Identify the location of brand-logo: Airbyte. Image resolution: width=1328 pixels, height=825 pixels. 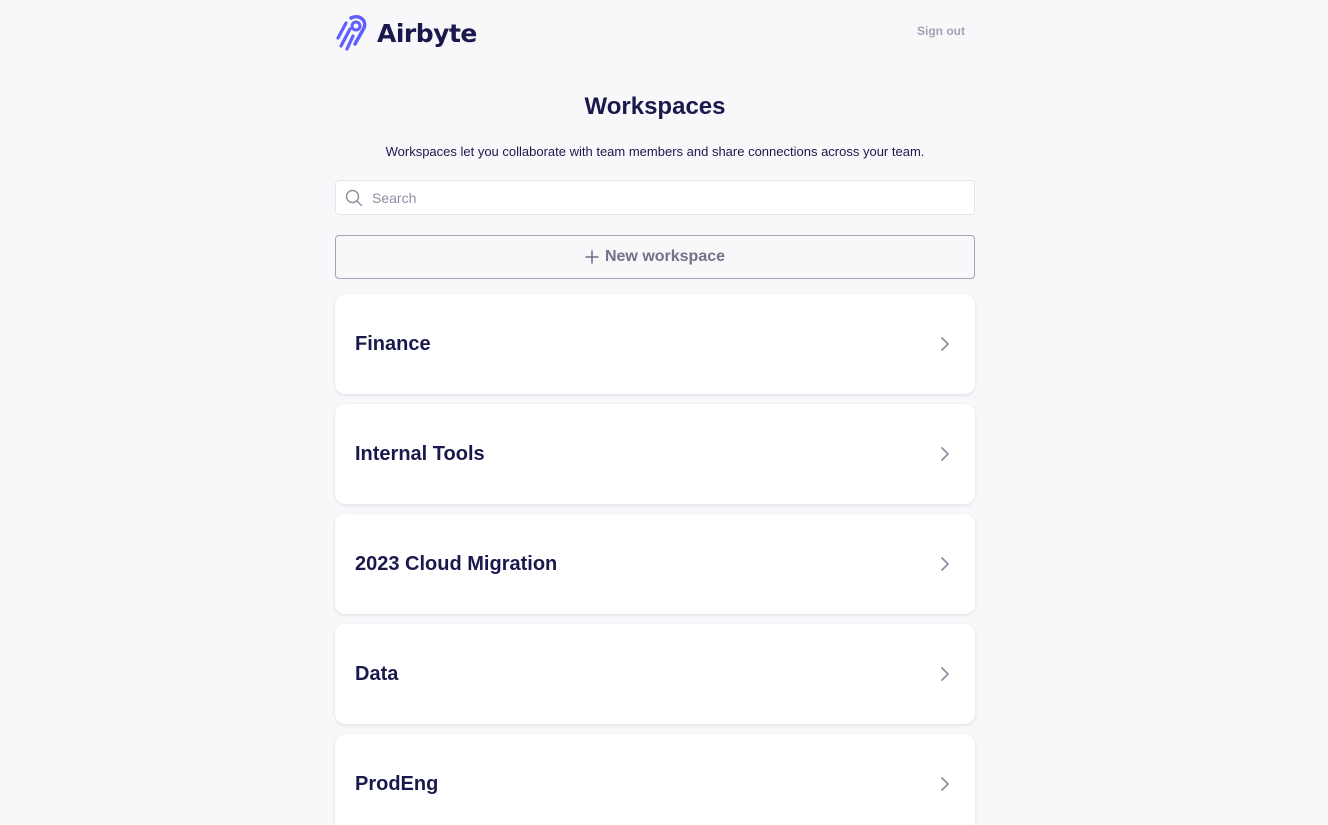
(406, 33).